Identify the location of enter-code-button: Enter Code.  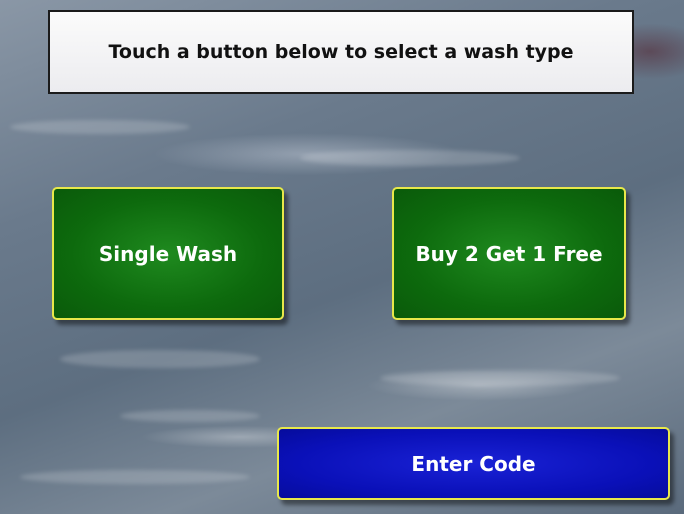
(473, 463).